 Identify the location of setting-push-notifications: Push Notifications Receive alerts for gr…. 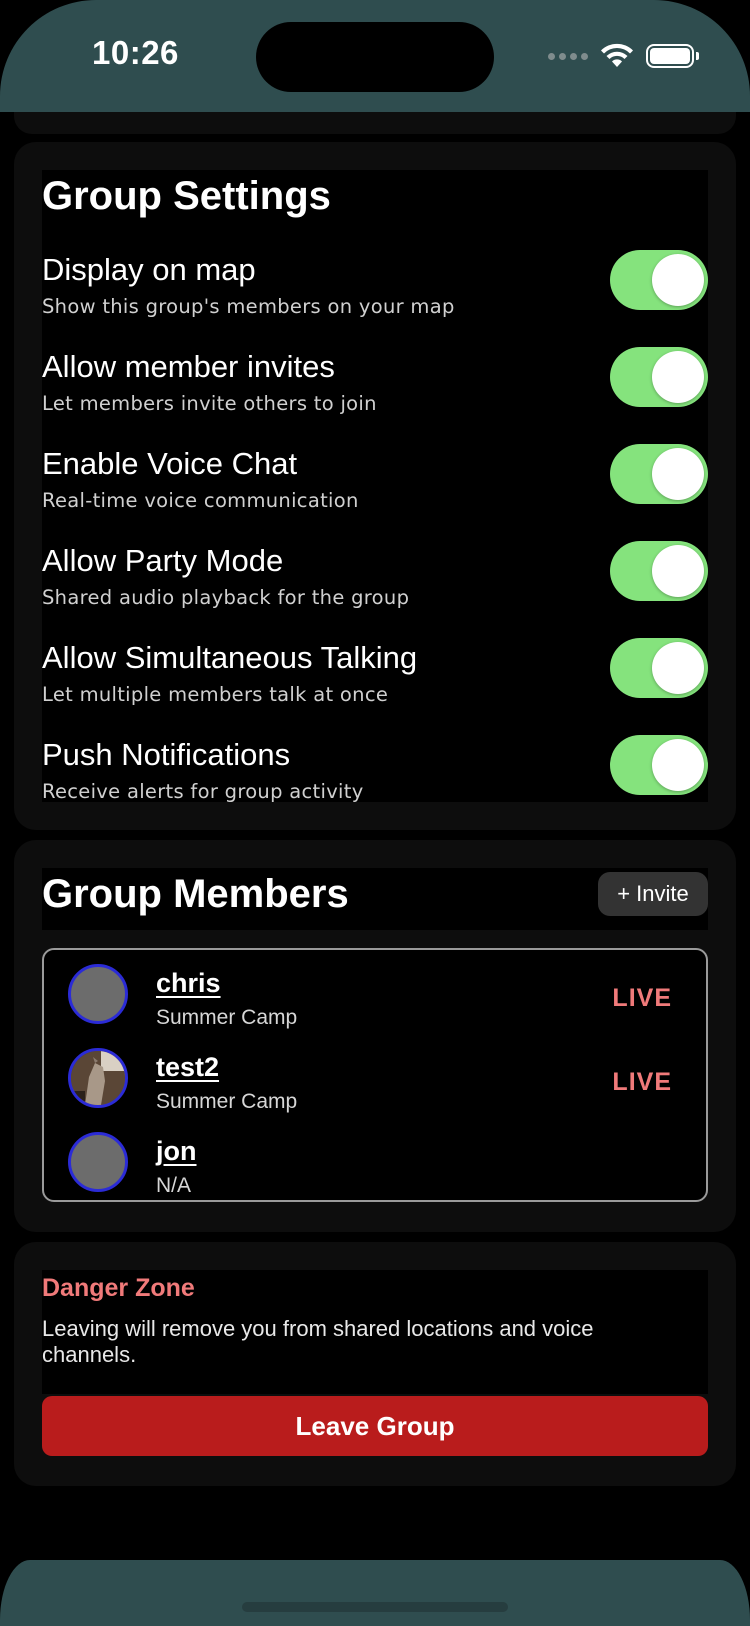
(375, 781).